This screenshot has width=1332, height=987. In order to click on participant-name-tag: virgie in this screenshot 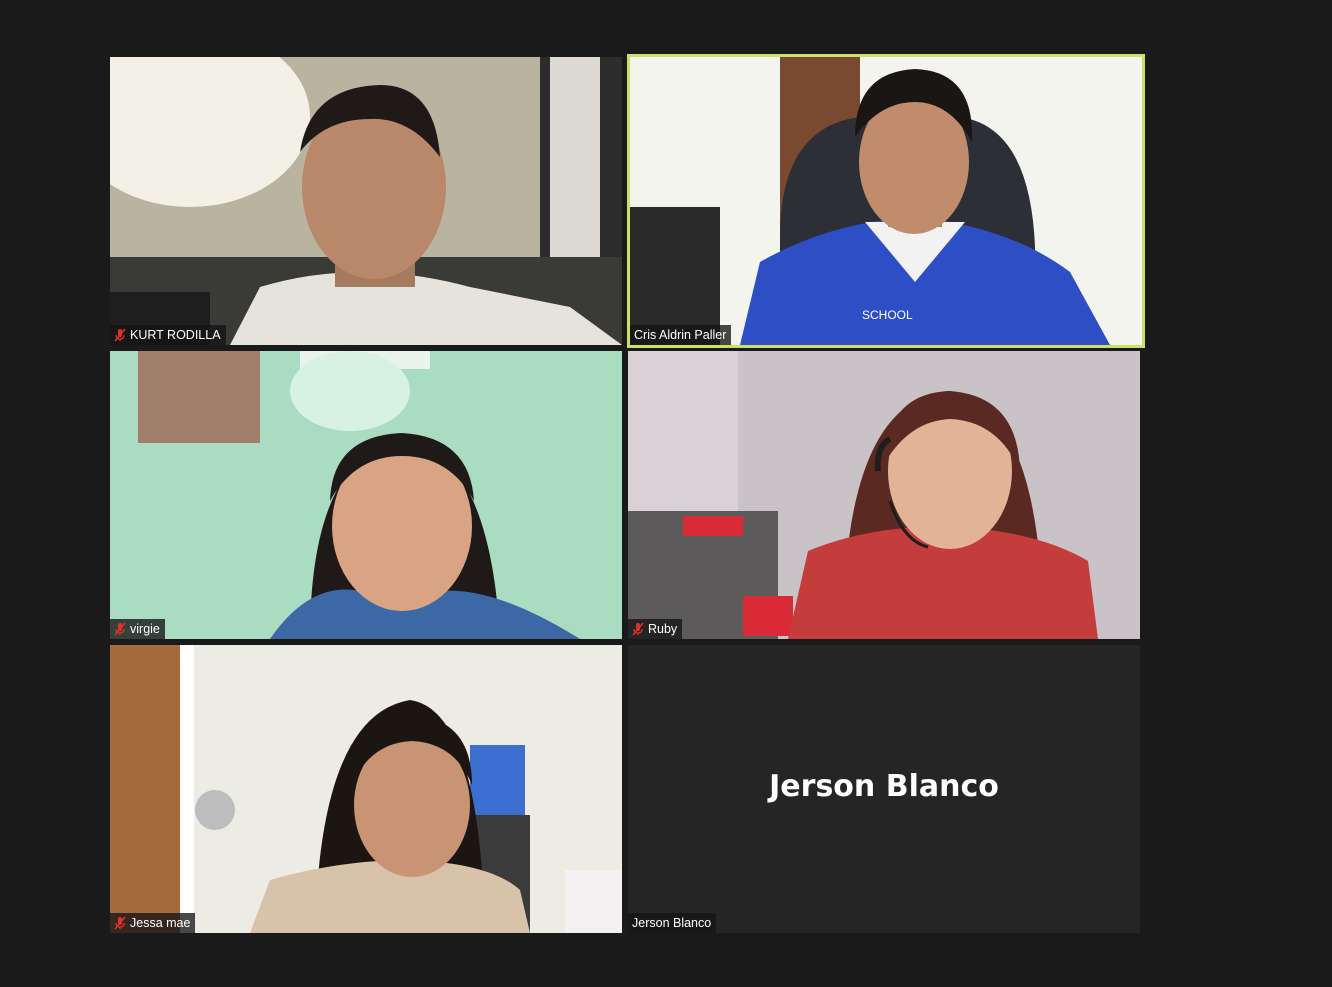, I will do `click(137, 629)`.